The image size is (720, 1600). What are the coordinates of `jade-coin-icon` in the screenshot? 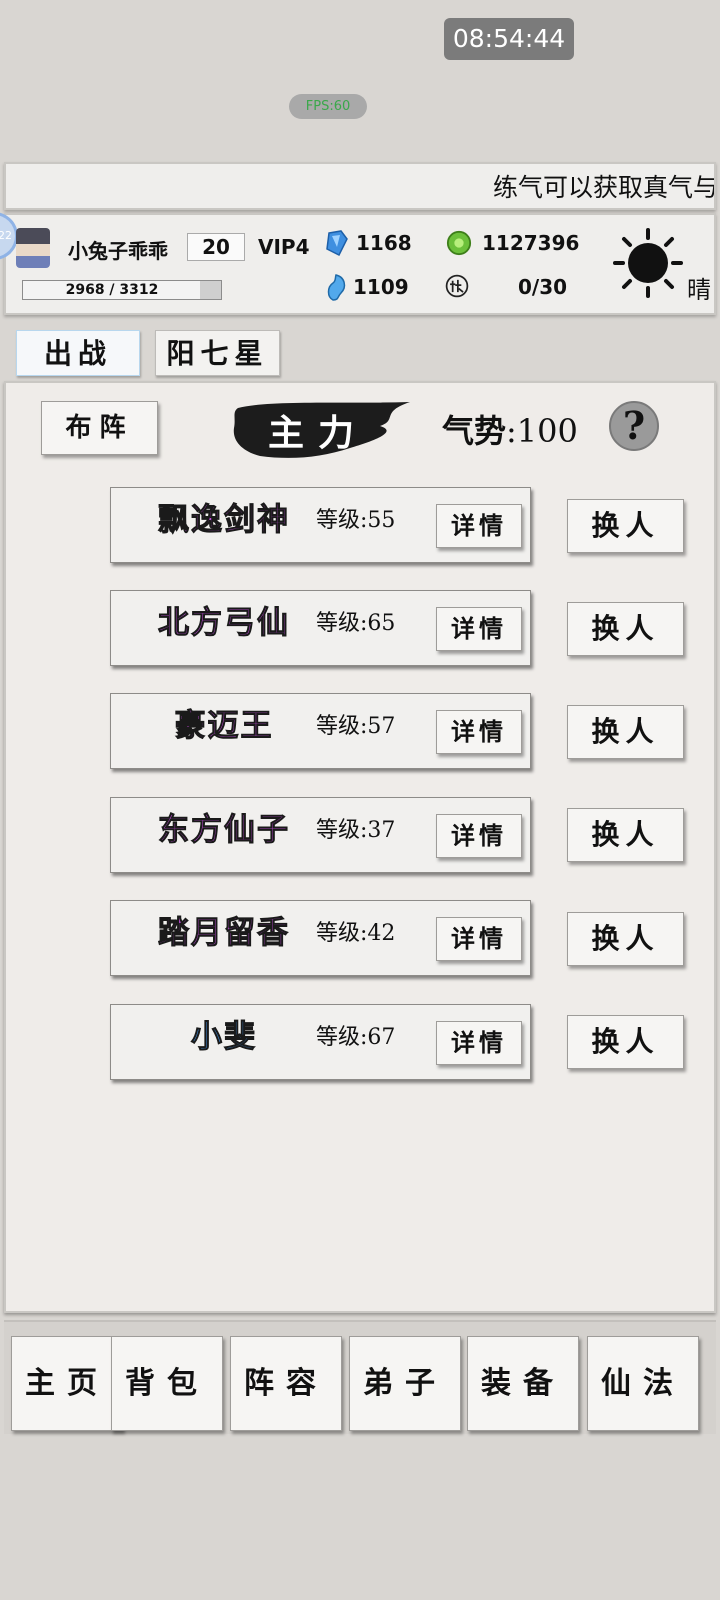 It's located at (459, 243).